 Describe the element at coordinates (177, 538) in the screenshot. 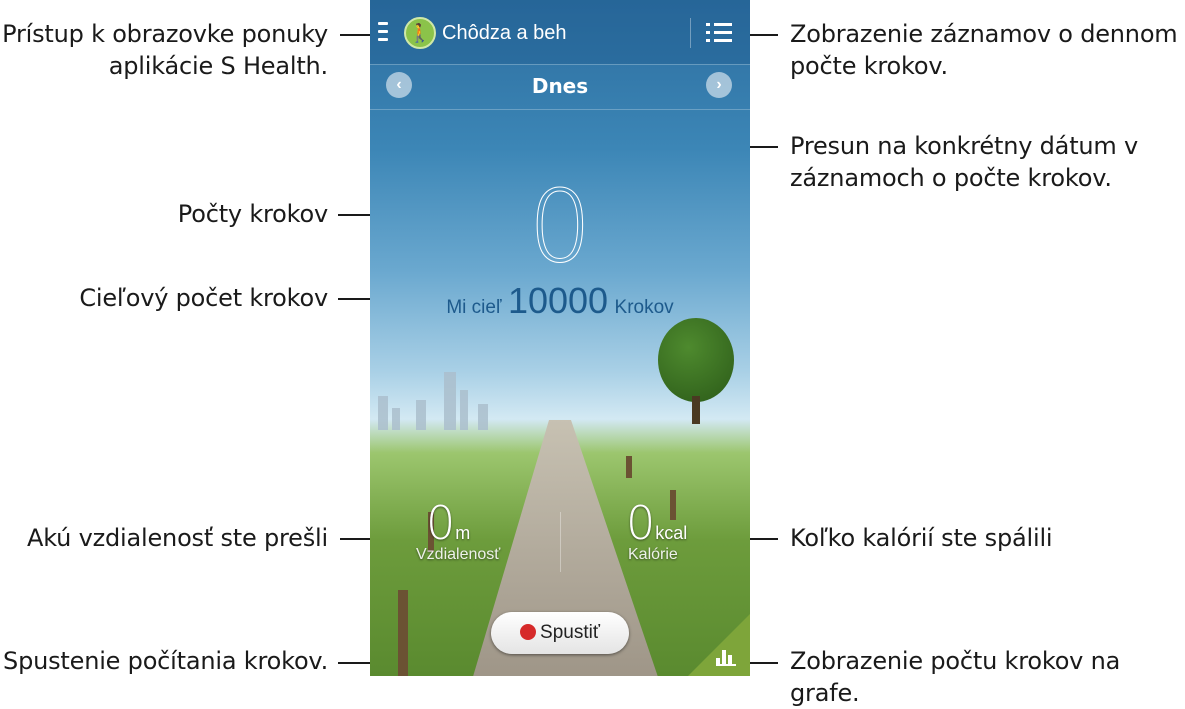

I see `callout-distance: Akú vzdialenosť ste prešli` at that location.